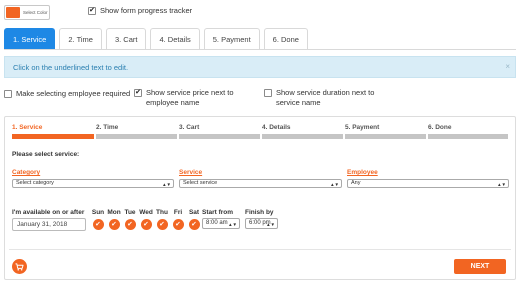 The width and height of the screenshot is (520, 282). Describe the element at coordinates (260, 49) in the screenshot. I see `tabs-divider` at that location.